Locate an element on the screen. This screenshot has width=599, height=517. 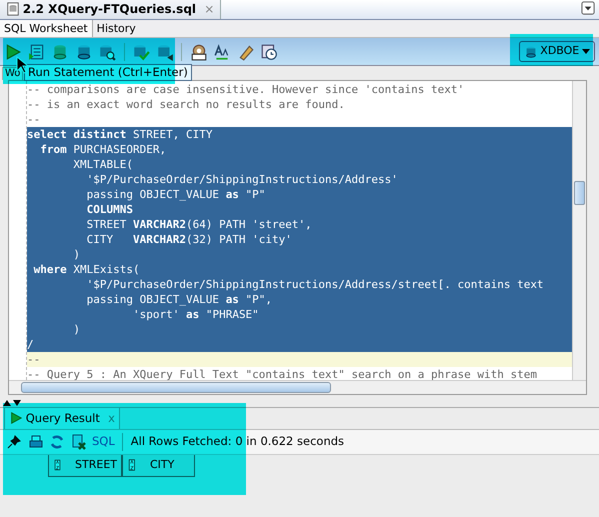
code-line: -- Query 5 : An XQuery Full Text "contains text" search on a phrase with stem is located at coordinates (282, 373).